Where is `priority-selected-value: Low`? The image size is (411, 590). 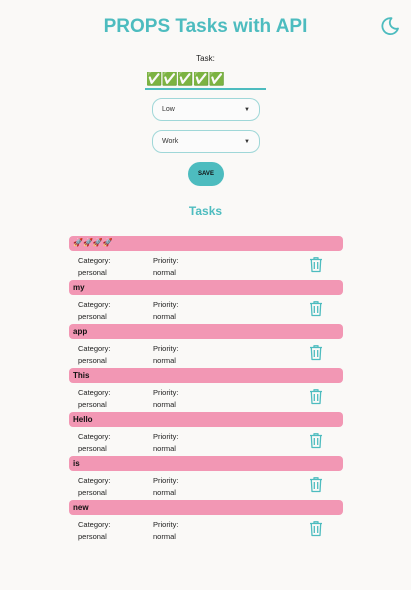
priority-selected-value: Low is located at coordinates (168, 109).